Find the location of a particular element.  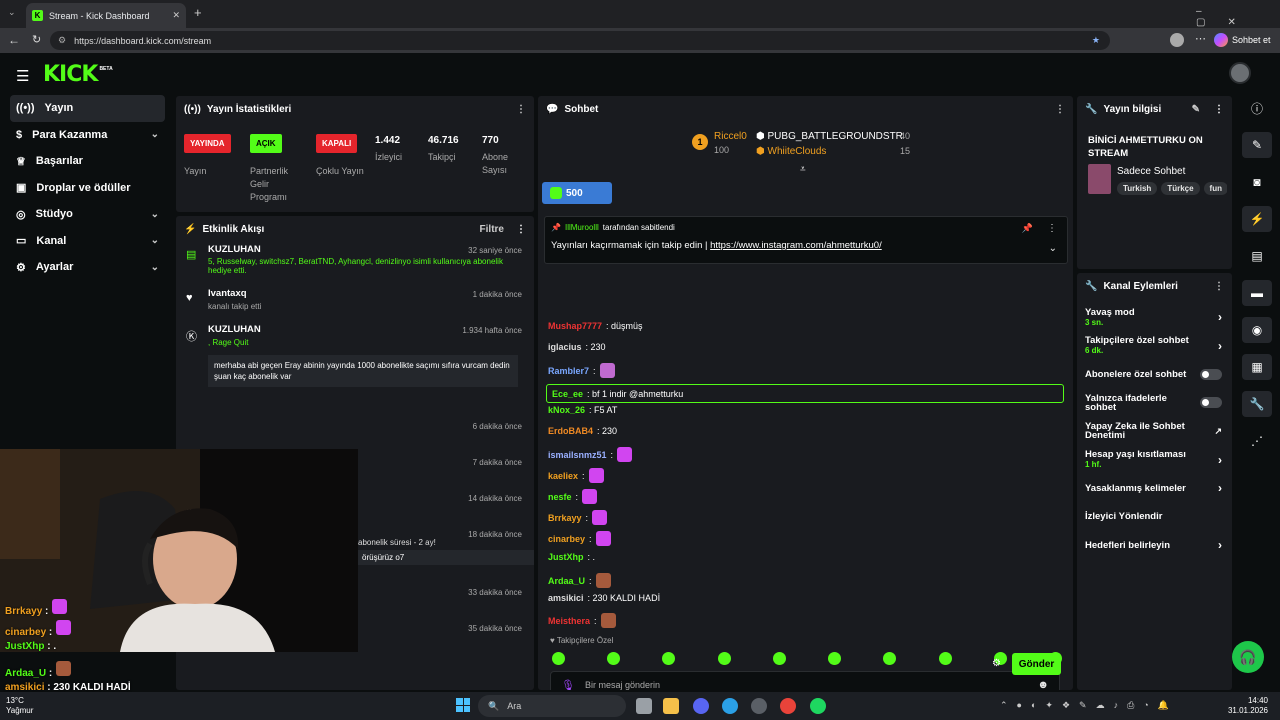

channel-action-row: Hesap yaşı kısıtlaması 1 hf. › is located at coordinates (1154, 460).